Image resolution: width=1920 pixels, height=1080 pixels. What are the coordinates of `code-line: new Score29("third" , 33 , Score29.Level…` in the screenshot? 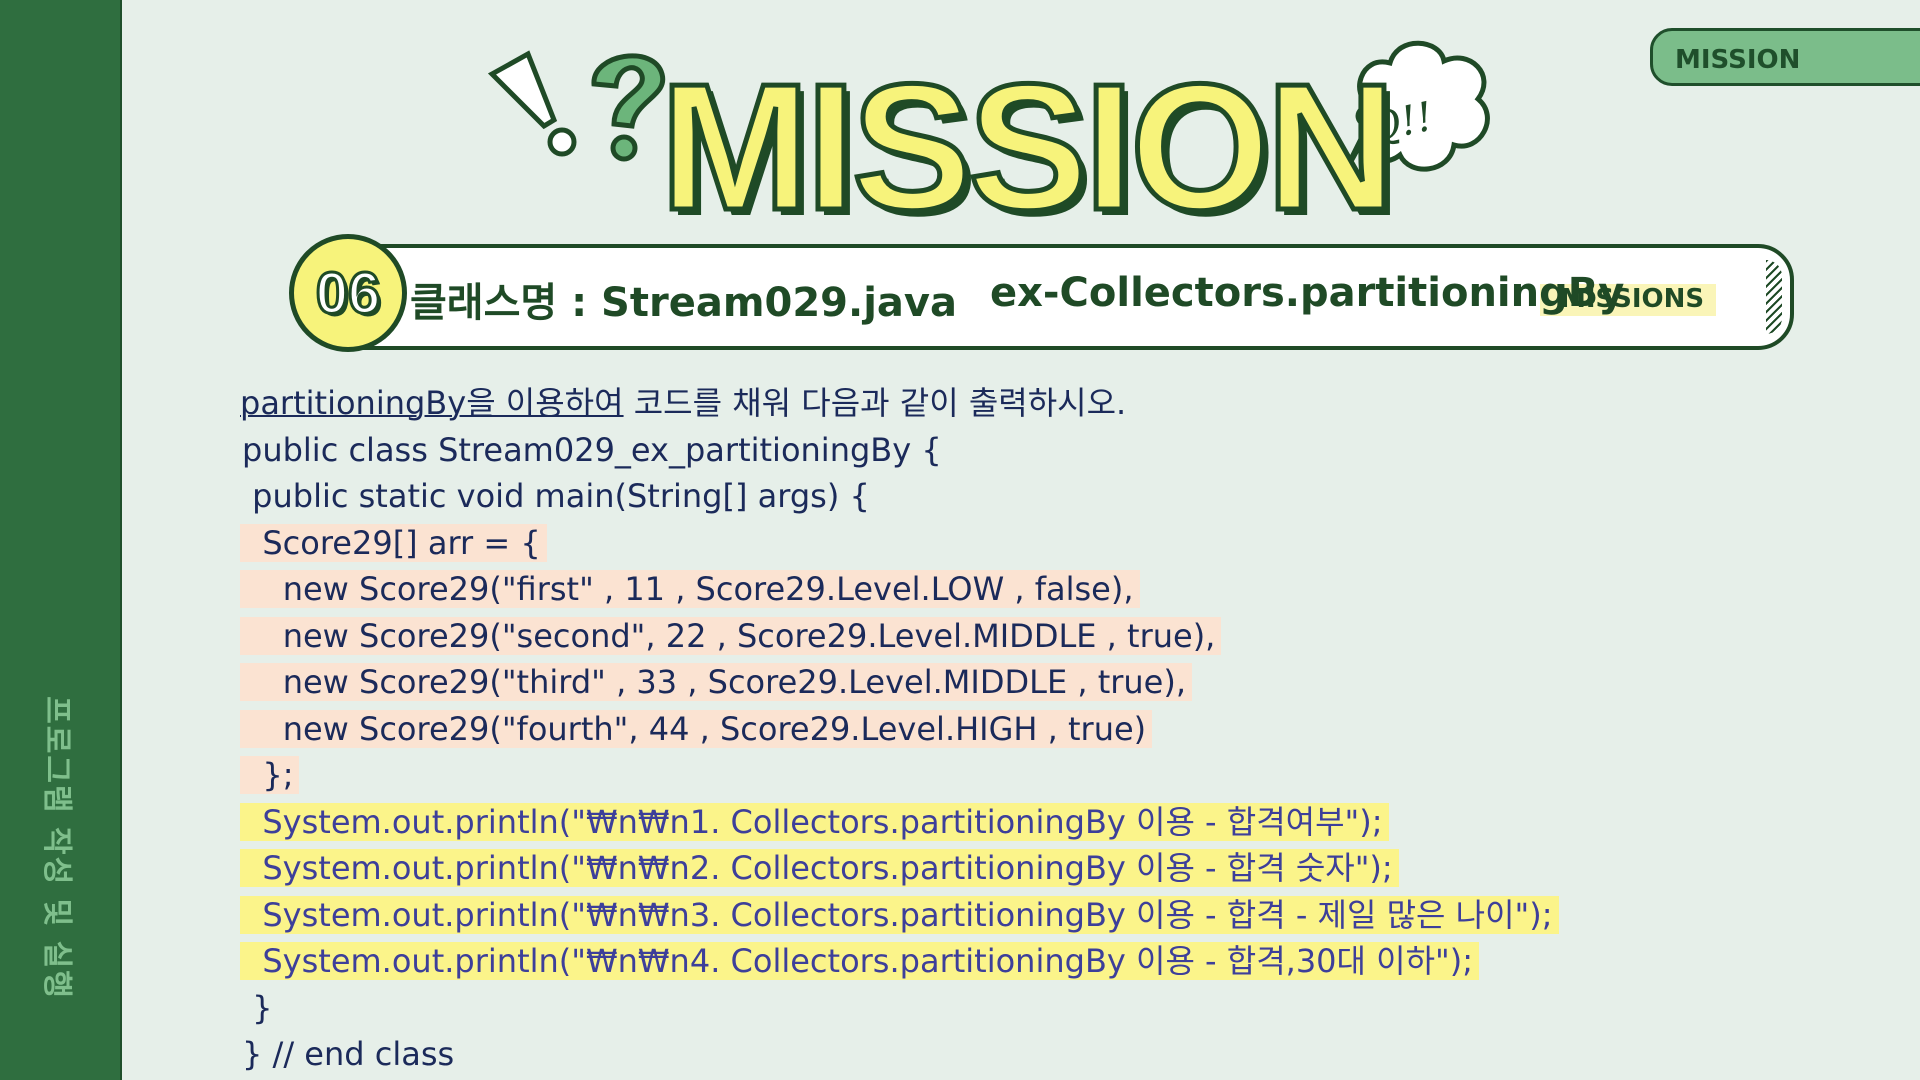 It's located at (940, 682).